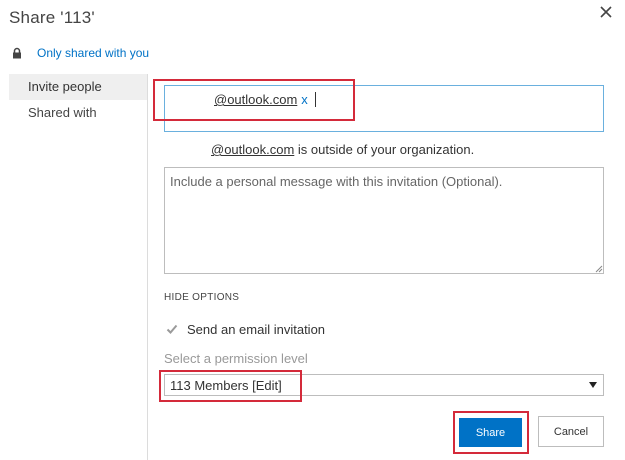 The image size is (625, 460). Describe the element at coordinates (606, 12) in the screenshot. I see `close-icon` at that location.